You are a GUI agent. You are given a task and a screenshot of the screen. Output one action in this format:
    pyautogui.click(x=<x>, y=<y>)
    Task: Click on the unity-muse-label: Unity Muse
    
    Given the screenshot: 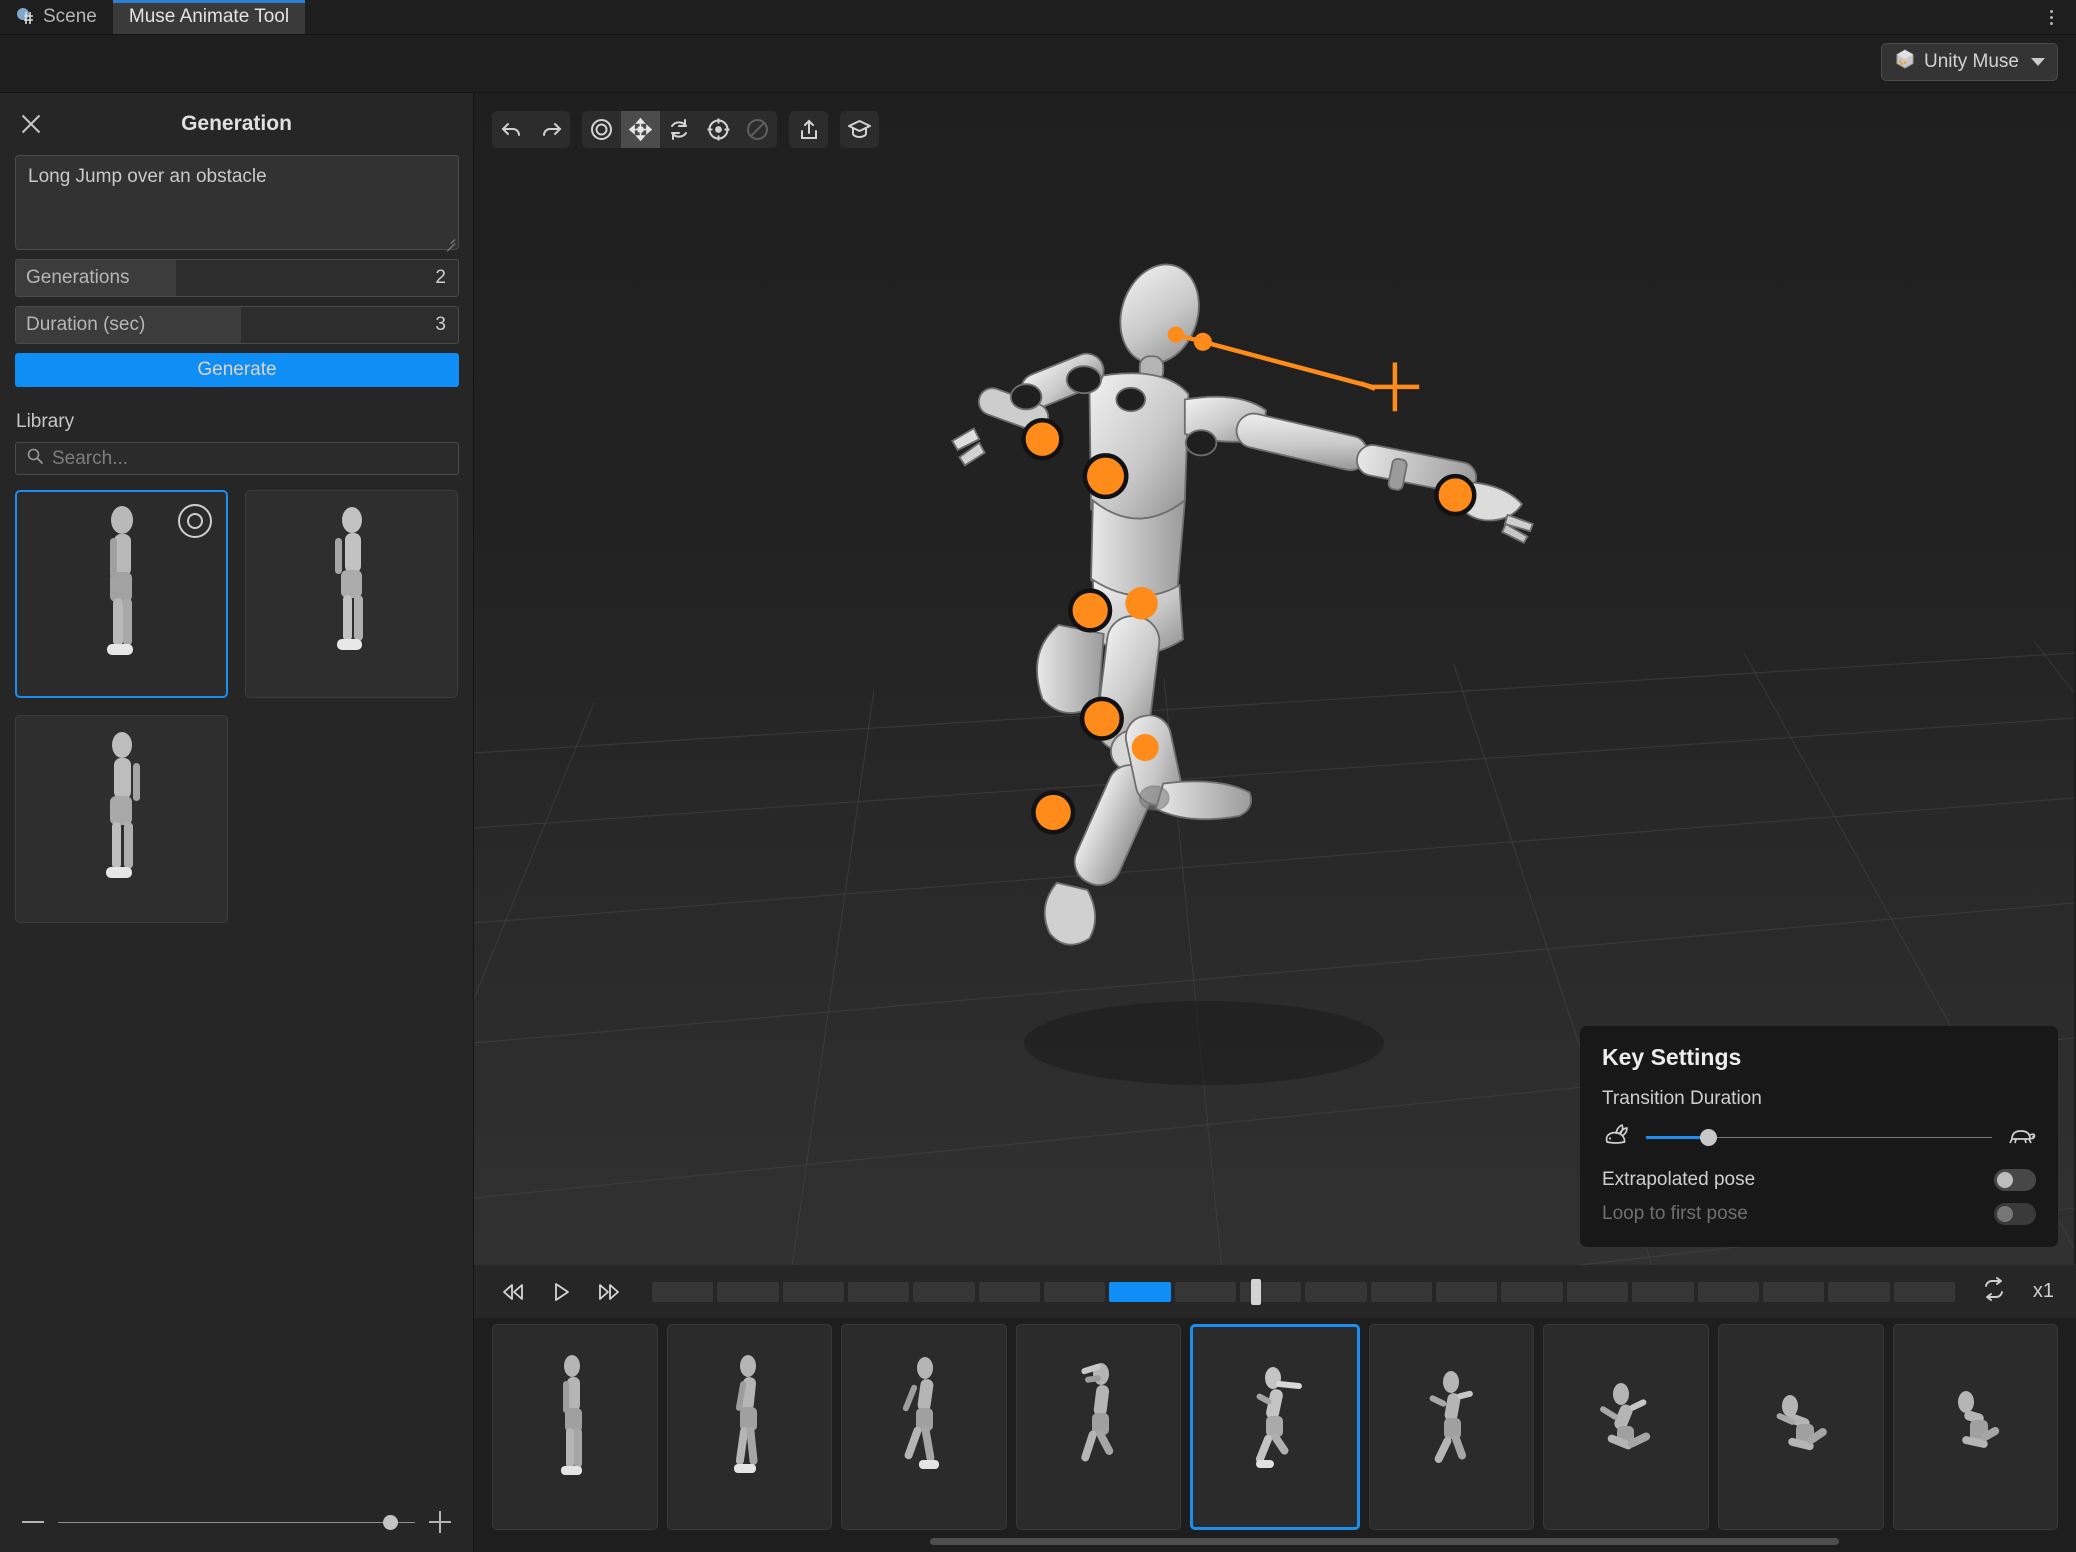 What is the action you would take?
    pyautogui.click(x=1971, y=61)
    